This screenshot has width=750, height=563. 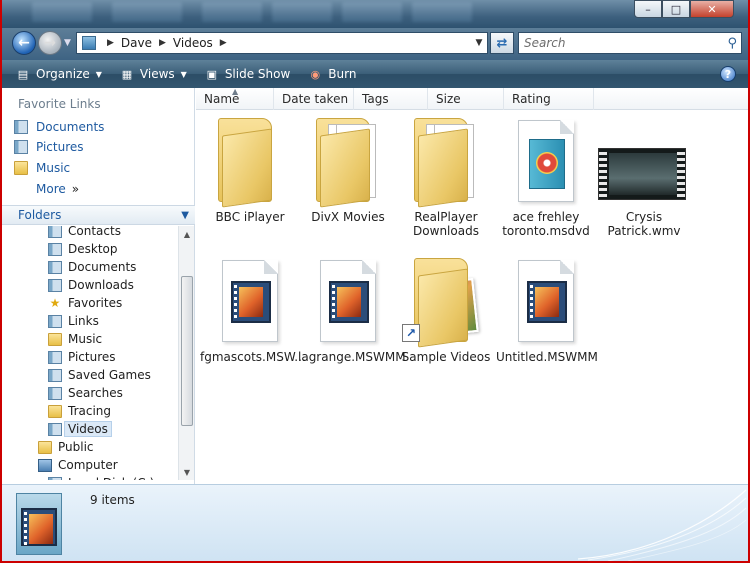 I want to click on slideshow-button: ▣ Slide Show, so click(x=247, y=74).